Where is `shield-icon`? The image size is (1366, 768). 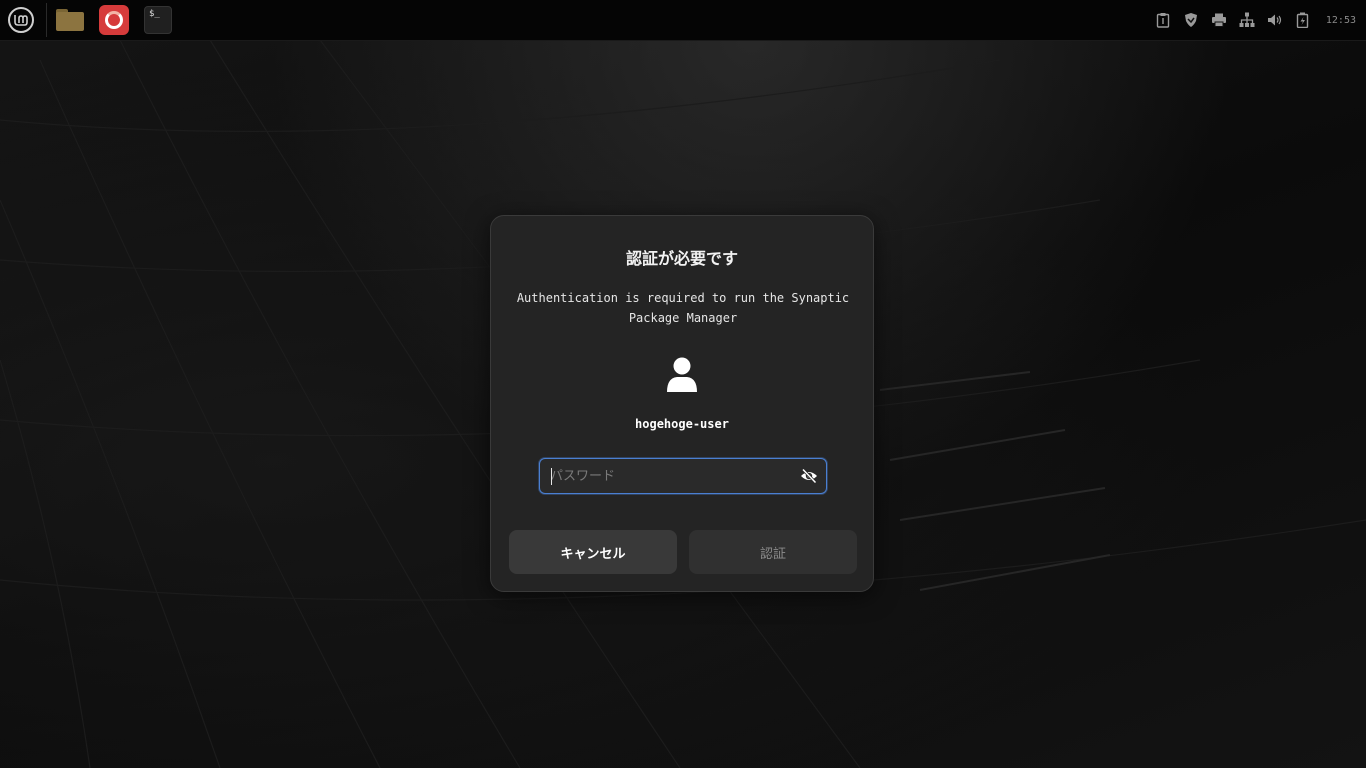
shield-icon is located at coordinates (1191, 20).